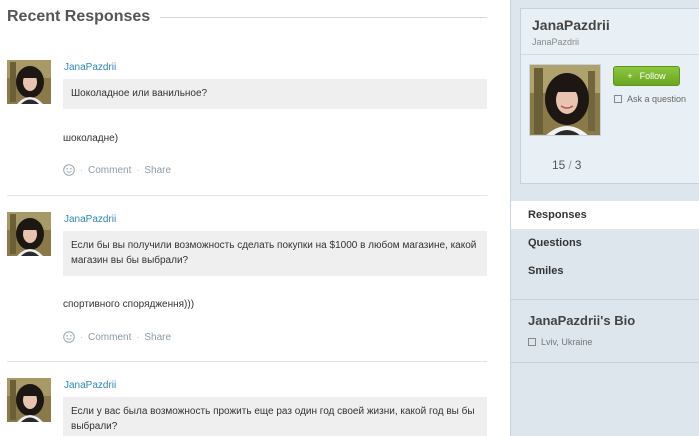 The width and height of the screenshot is (699, 436). What do you see at coordinates (566, 165) in the screenshot?
I see `stats-counts: 15/3` at bounding box center [566, 165].